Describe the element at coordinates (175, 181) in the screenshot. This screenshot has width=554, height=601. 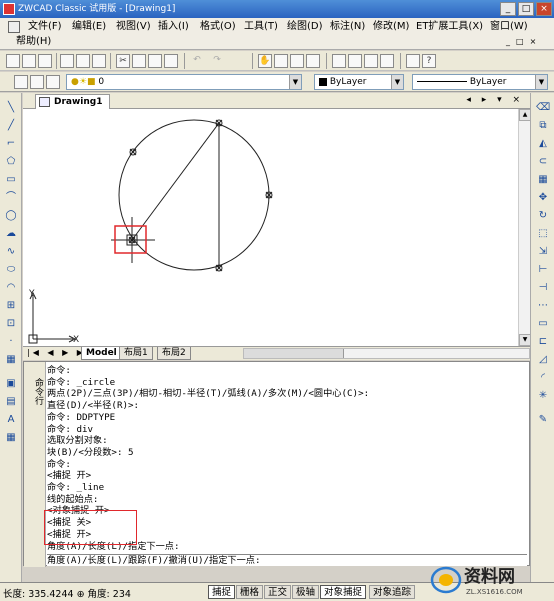
I see `diagonal-line-entity` at that location.